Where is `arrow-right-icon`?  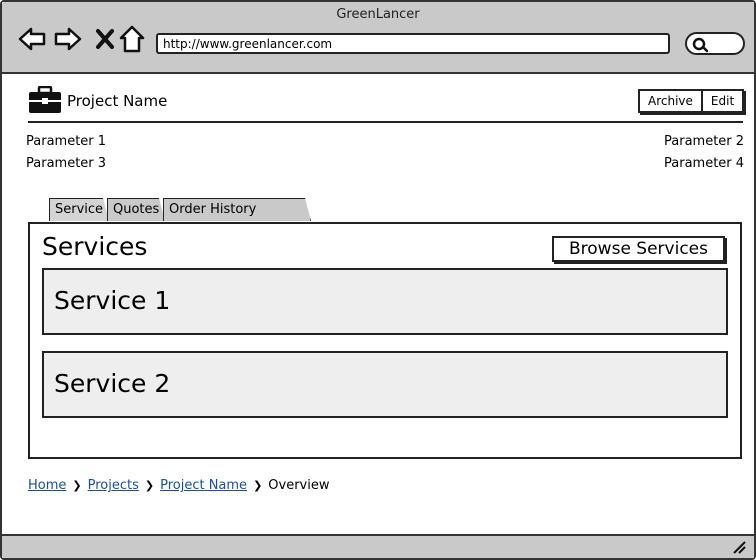
arrow-right-icon is located at coordinates (68, 39).